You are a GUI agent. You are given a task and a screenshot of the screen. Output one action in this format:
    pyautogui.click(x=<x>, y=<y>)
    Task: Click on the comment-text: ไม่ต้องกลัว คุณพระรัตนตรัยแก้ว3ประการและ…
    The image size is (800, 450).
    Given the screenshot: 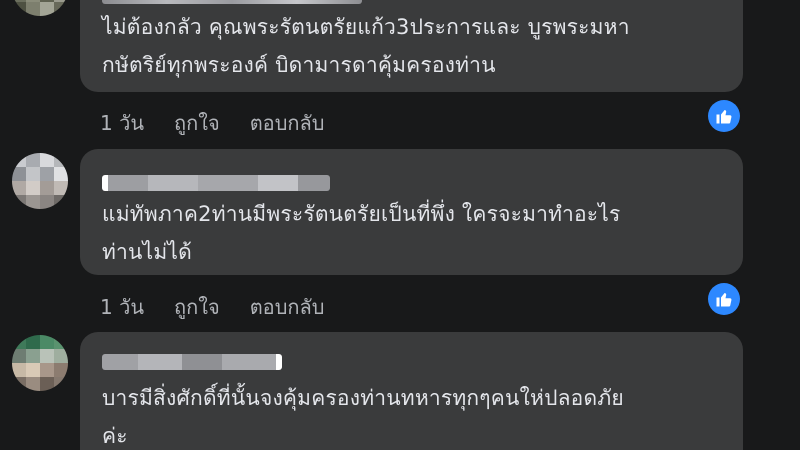 What is the action you would take?
    pyautogui.click(x=366, y=46)
    